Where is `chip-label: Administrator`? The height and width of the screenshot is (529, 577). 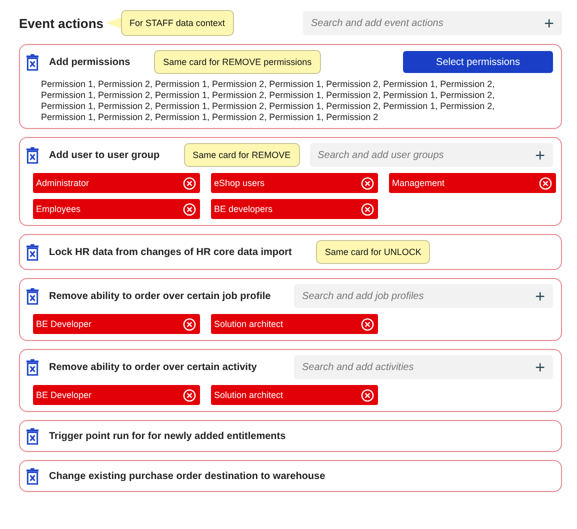 chip-label: Administrator is located at coordinates (63, 183).